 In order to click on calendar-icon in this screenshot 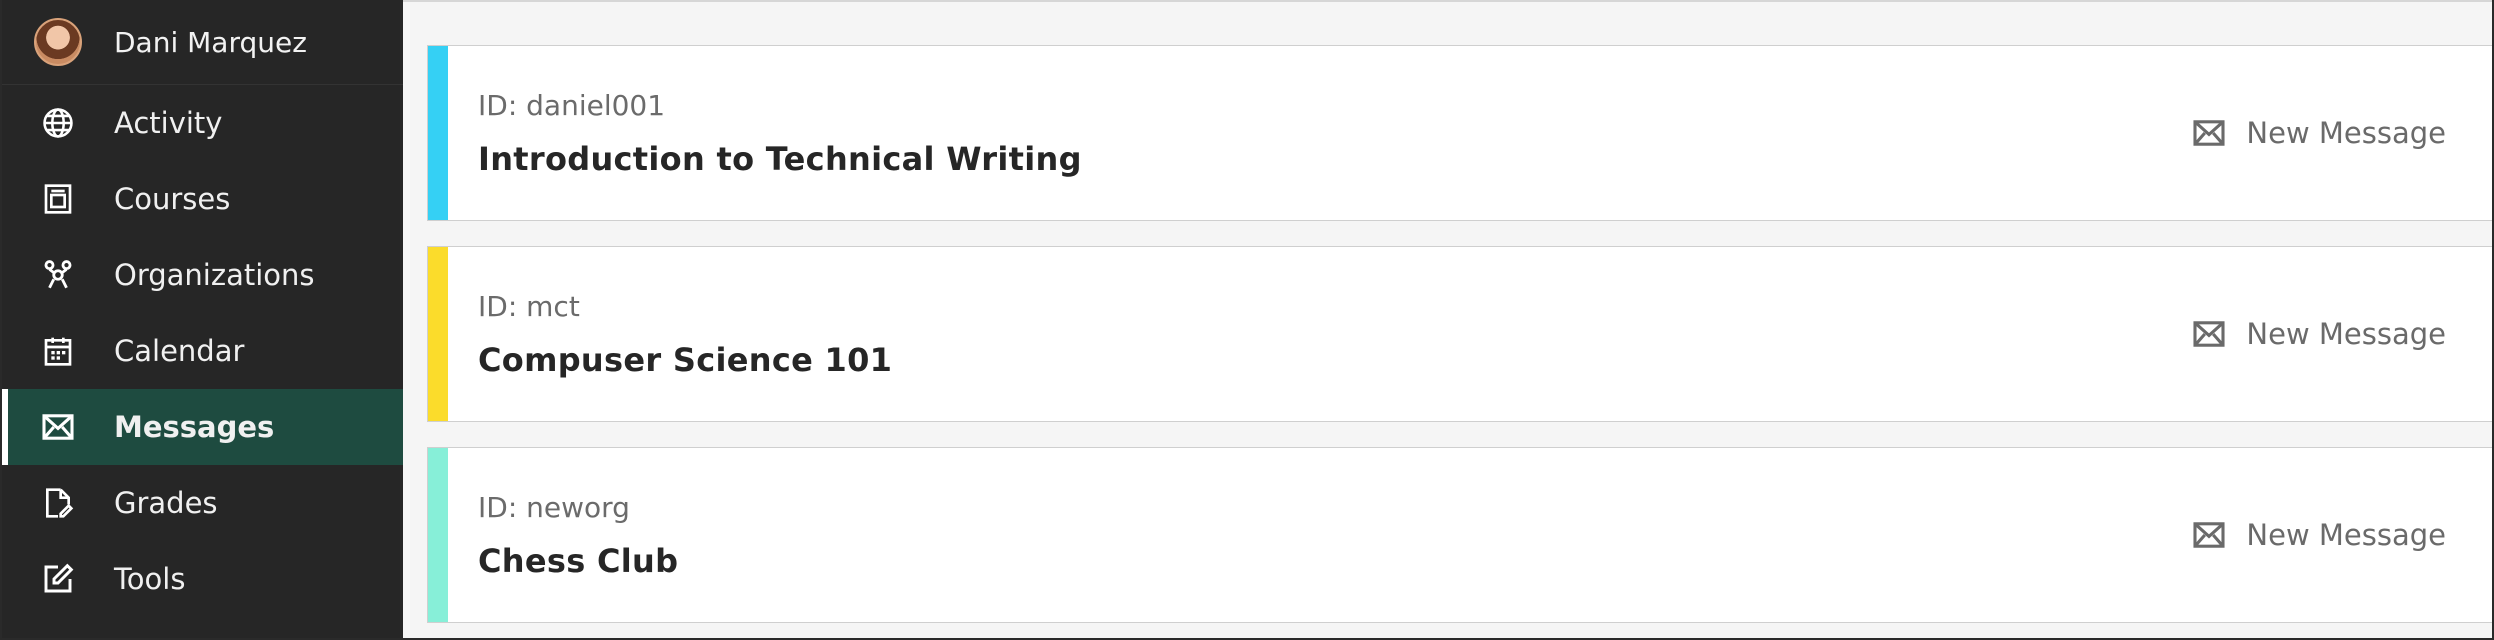, I will do `click(58, 351)`.